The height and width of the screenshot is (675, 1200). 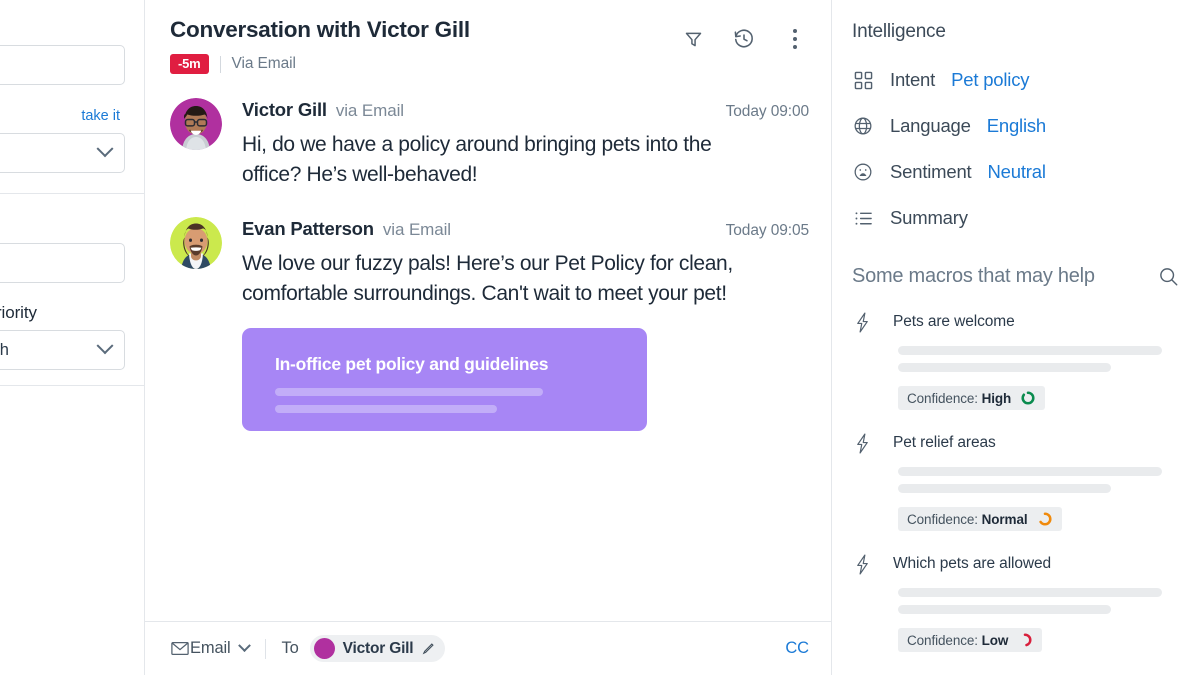 I want to click on grid-icon, so click(x=863, y=80).